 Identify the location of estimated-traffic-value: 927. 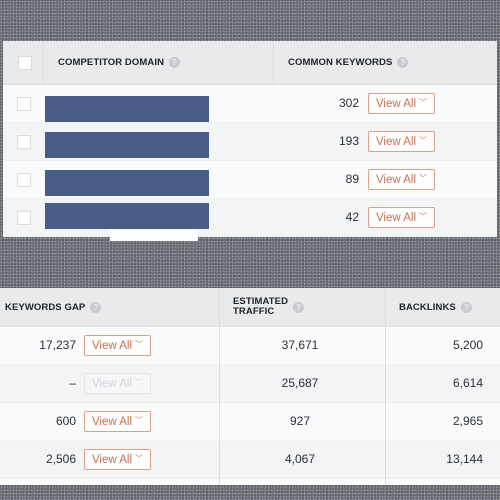
(300, 421).